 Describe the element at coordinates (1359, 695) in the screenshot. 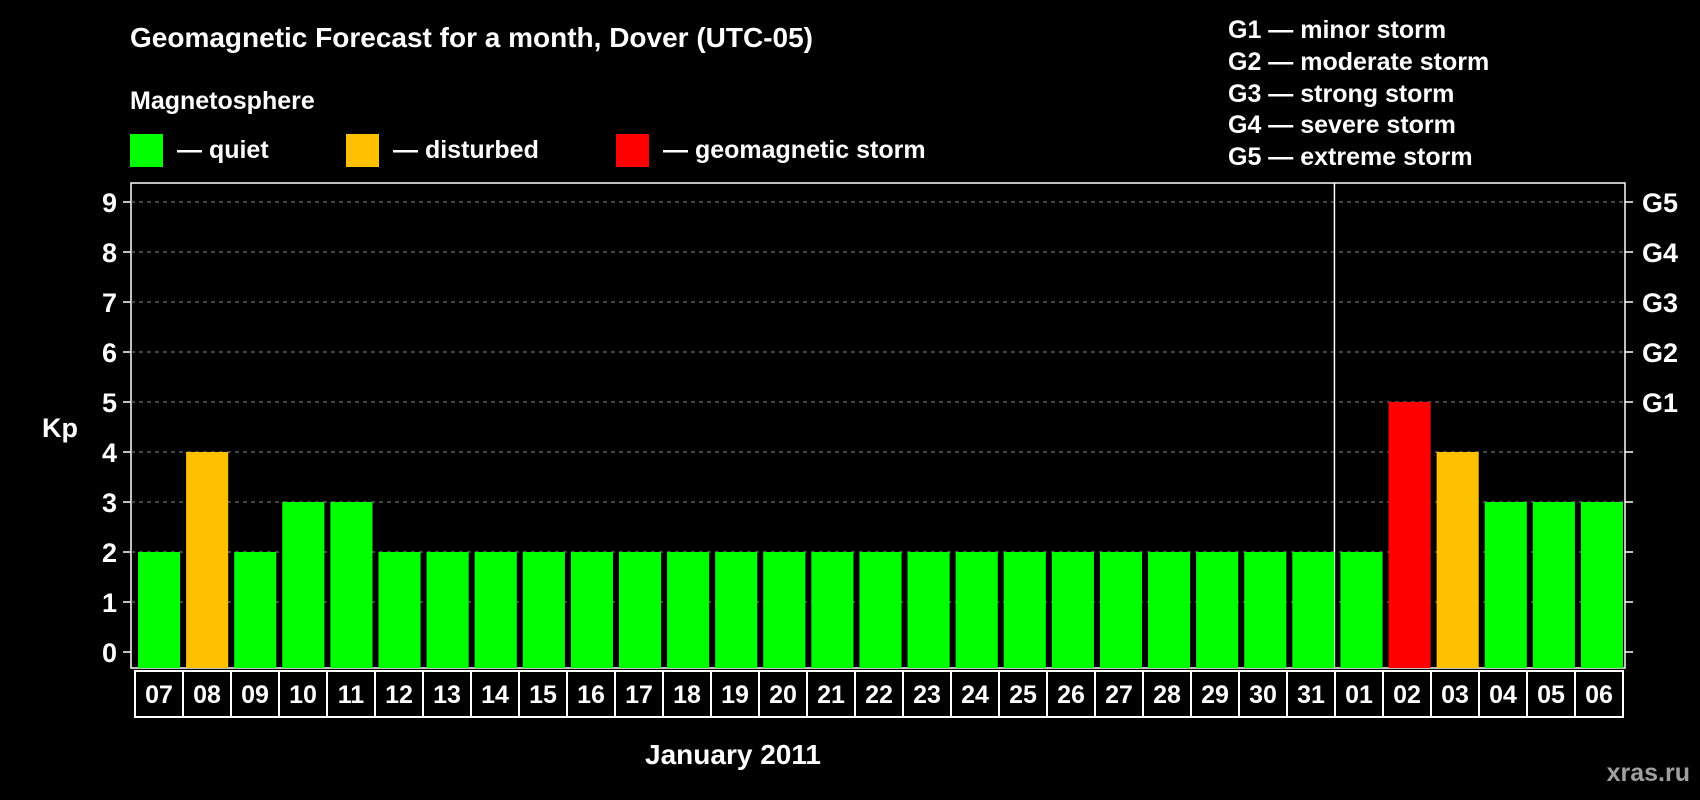

I see `day-label-01: 01` at that location.